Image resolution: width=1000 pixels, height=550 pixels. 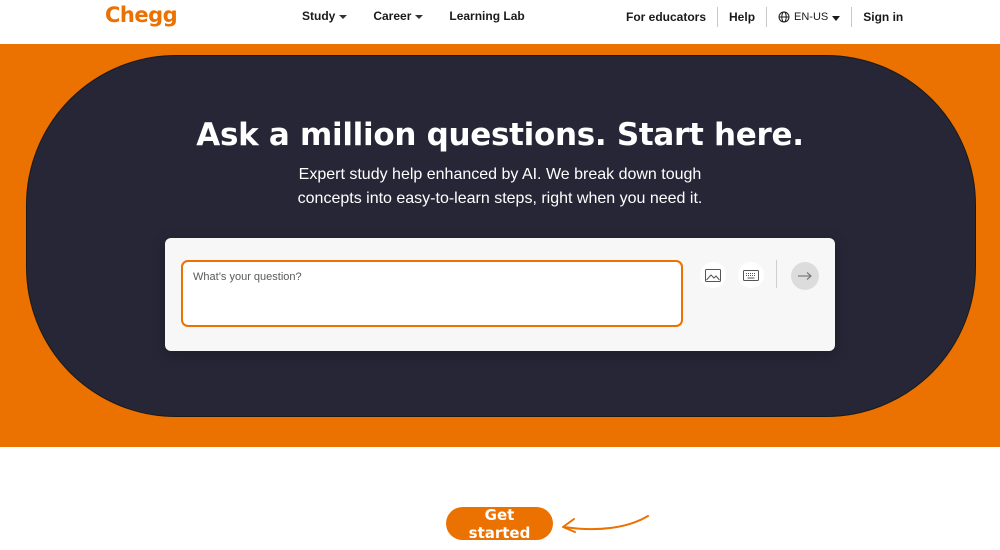 I want to click on nav-career-label: Career, so click(x=392, y=16).